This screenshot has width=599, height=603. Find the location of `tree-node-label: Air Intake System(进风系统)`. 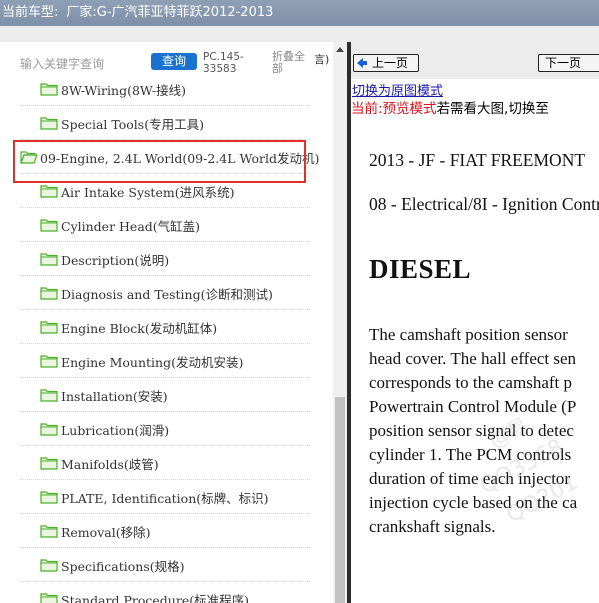

tree-node-label: Air Intake System(进风系统) is located at coordinates (148, 192).